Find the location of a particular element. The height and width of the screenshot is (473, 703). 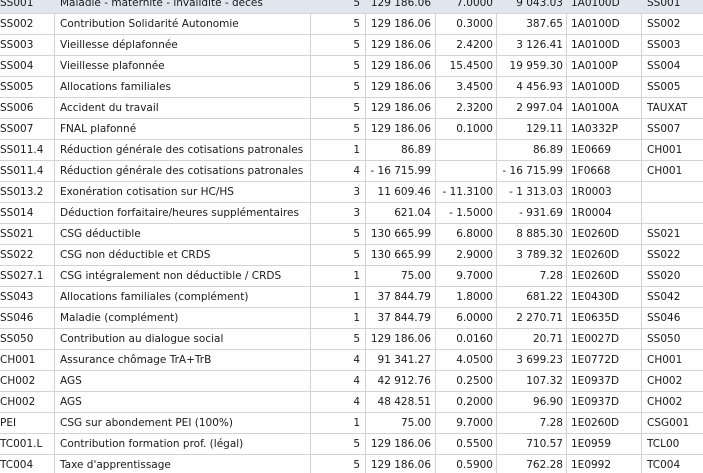

row-amount: 9 043.03 is located at coordinates (539, 4).